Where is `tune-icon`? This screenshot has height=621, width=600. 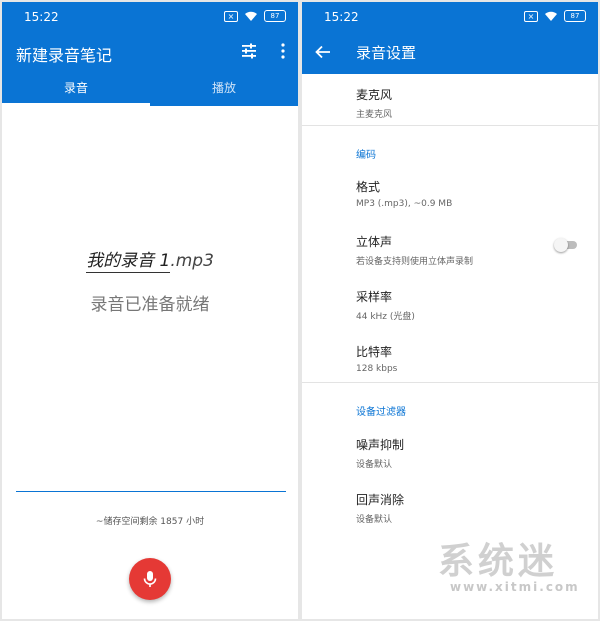 tune-icon is located at coordinates (249, 51).